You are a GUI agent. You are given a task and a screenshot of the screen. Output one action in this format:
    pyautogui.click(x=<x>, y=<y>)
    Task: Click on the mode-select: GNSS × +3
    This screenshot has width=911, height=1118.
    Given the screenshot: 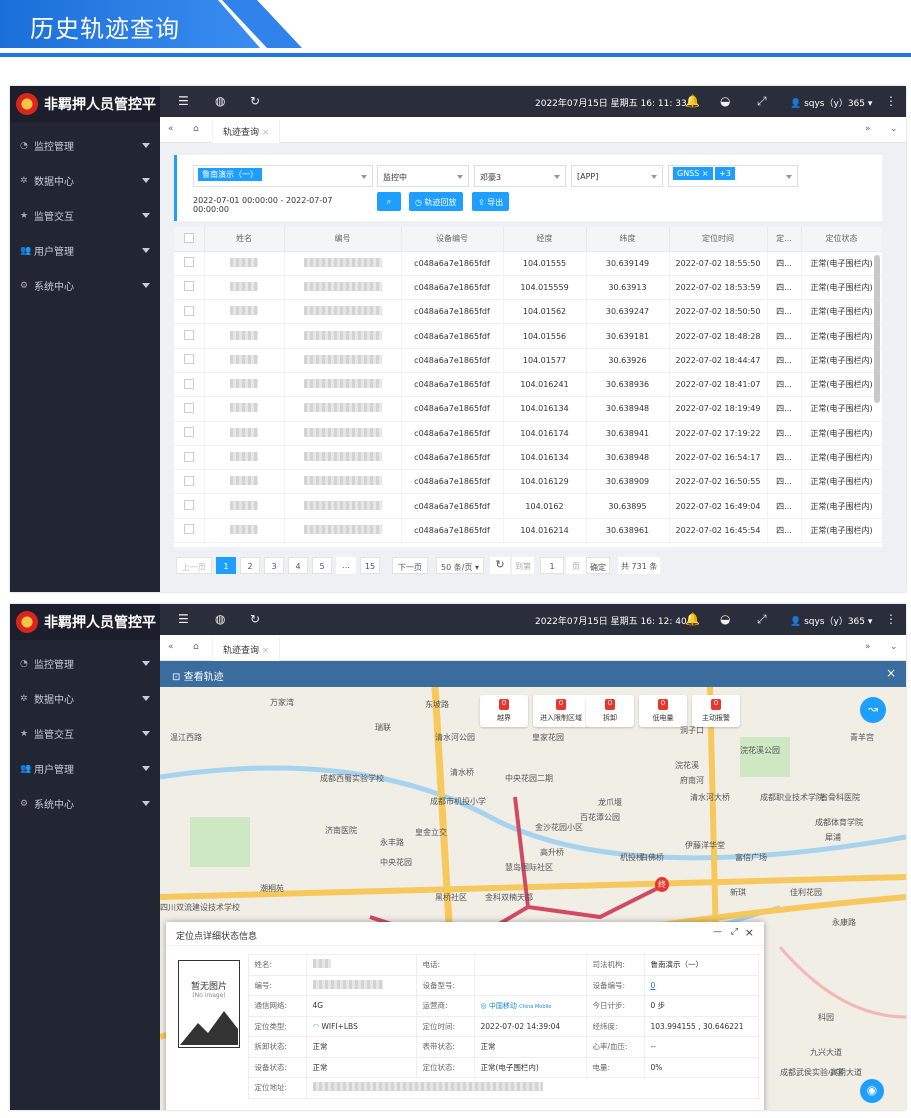 What is the action you would take?
    pyautogui.click(x=733, y=176)
    